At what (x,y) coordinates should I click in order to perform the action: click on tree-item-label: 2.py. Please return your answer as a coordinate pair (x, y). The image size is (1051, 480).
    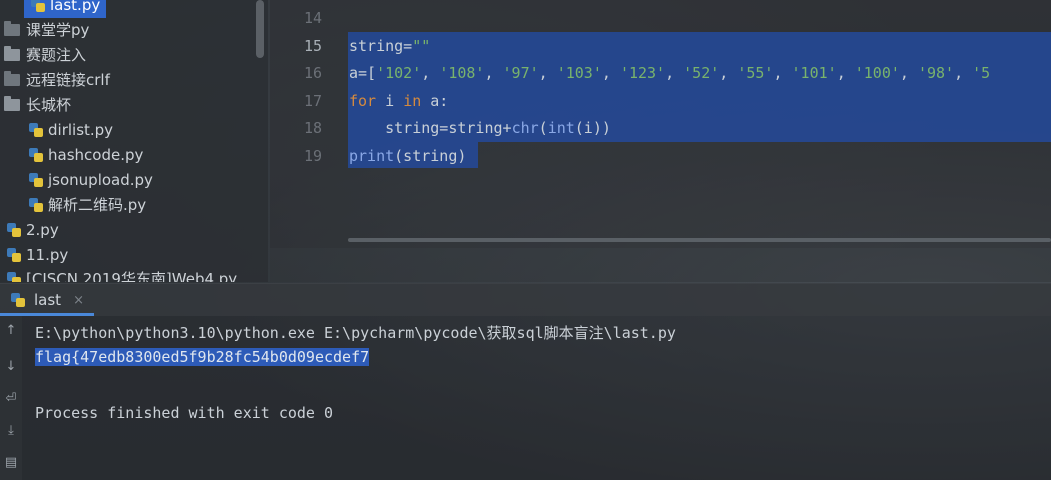
    Looking at the image, I should click on (42, 230).